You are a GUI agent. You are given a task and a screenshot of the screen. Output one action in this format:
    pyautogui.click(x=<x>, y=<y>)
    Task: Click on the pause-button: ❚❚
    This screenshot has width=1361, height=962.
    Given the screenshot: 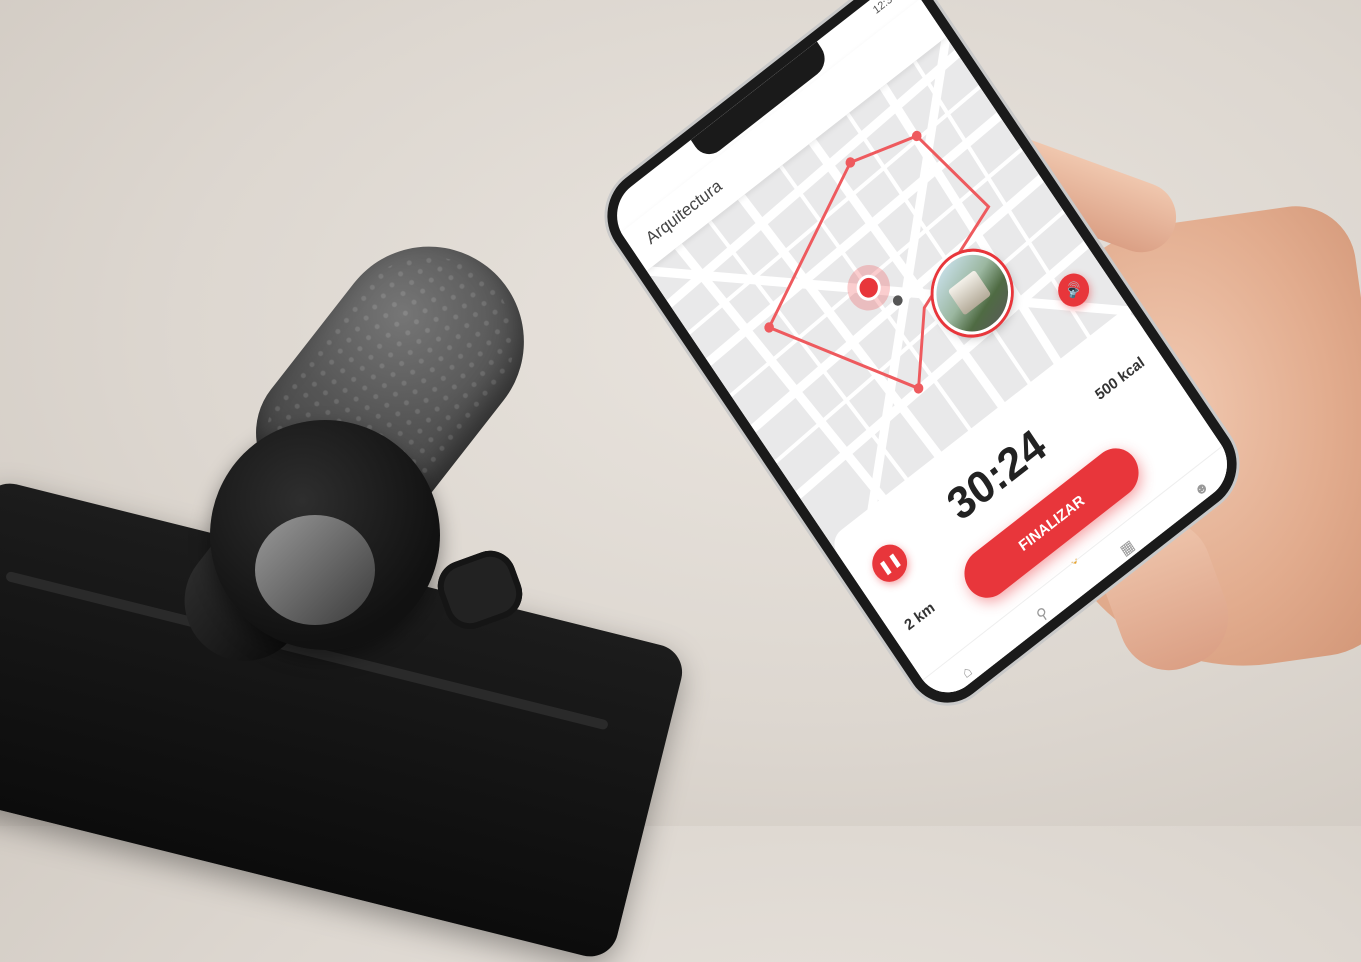 What is the action you would take?
    pyautogui.click(x=889, y=563)
    